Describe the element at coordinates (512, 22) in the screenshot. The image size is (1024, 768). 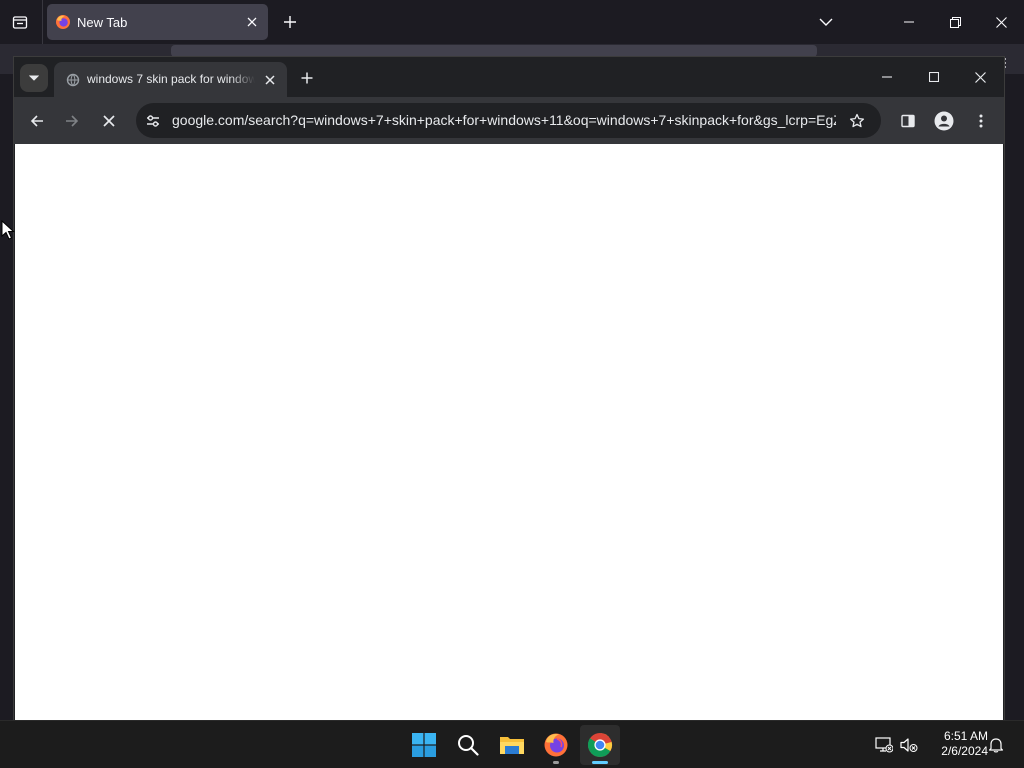
I see `firefox-tab-bar: New Tab` at that location.